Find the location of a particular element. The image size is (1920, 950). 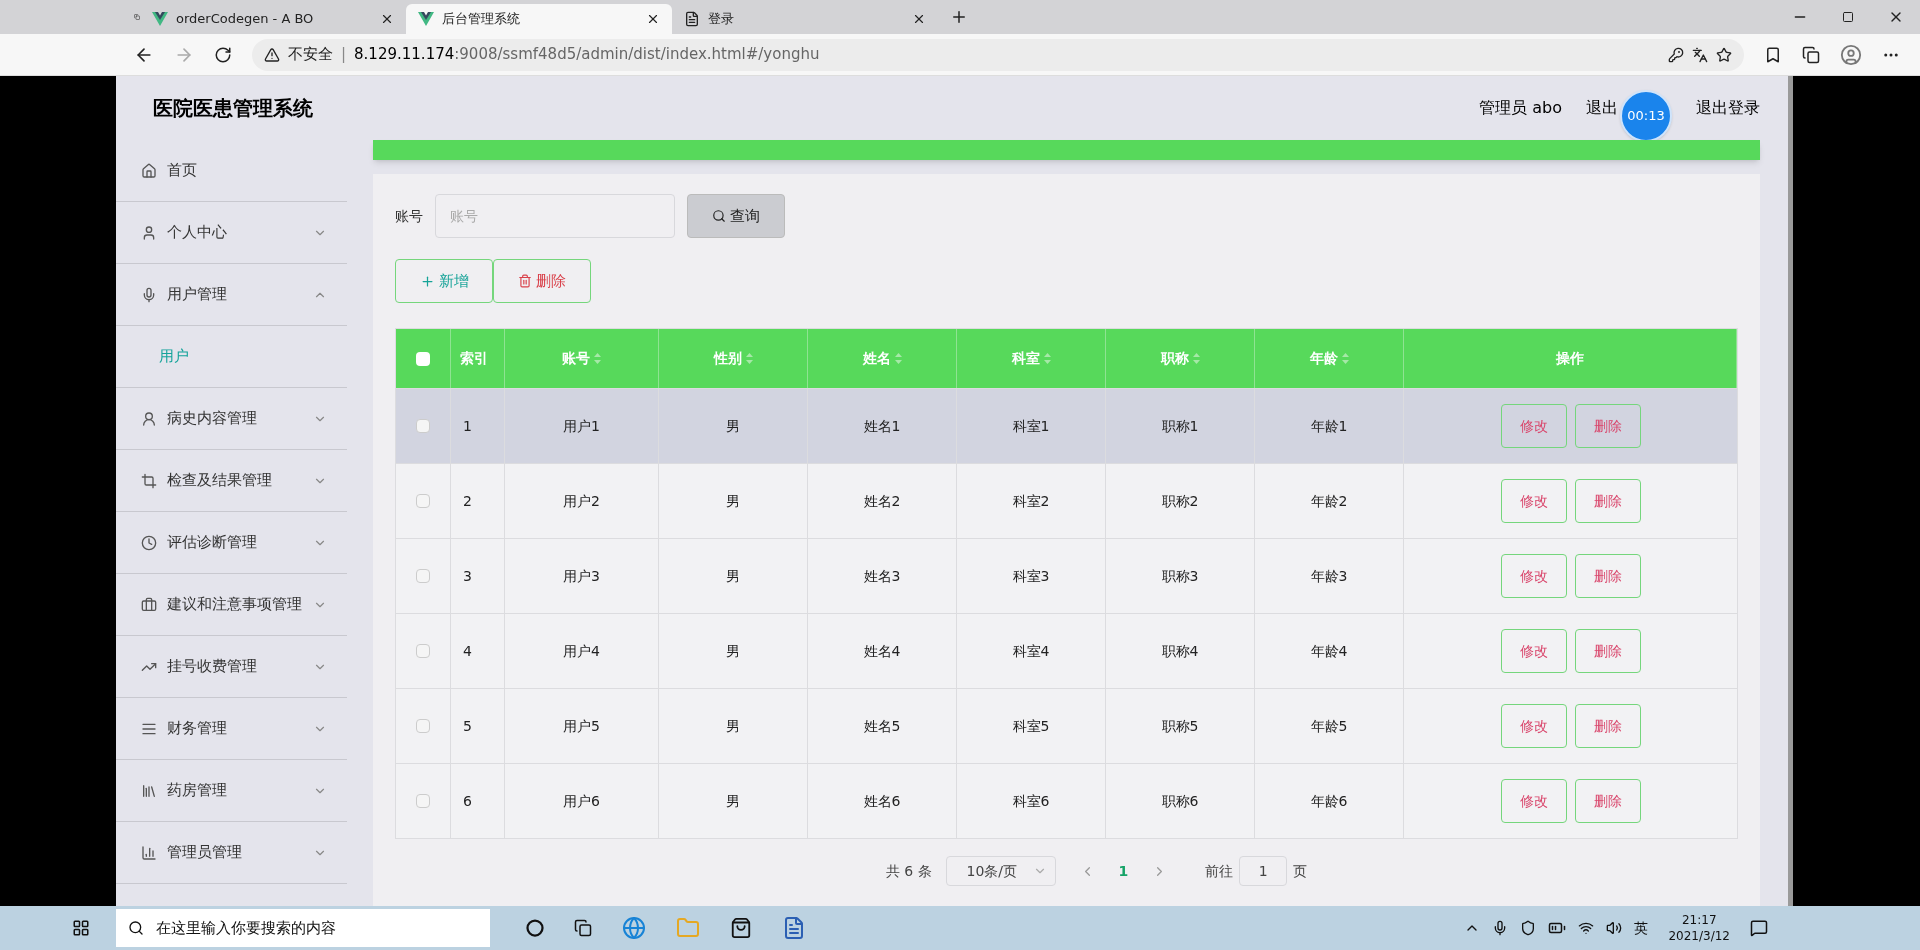

header-link: 退出 is located at coordinates (1602, 108).